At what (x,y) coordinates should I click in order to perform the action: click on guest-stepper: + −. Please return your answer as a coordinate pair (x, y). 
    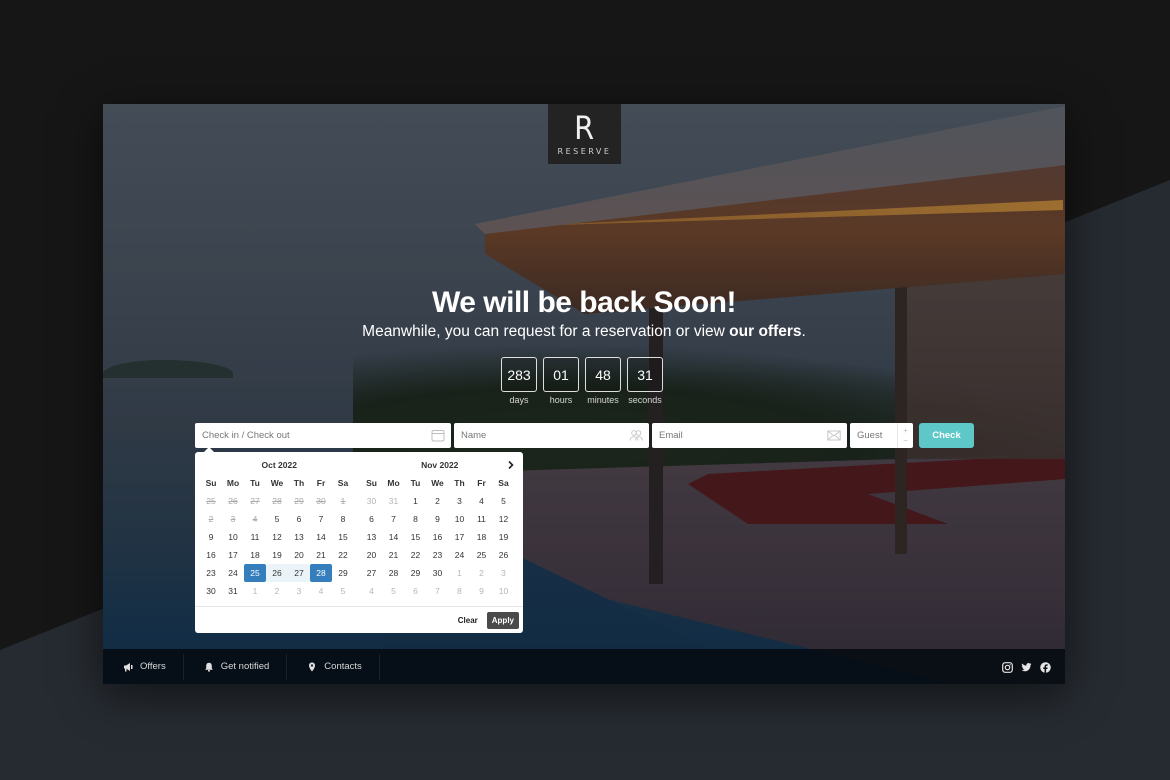
    Looking at the image, I should click on (905, 435).